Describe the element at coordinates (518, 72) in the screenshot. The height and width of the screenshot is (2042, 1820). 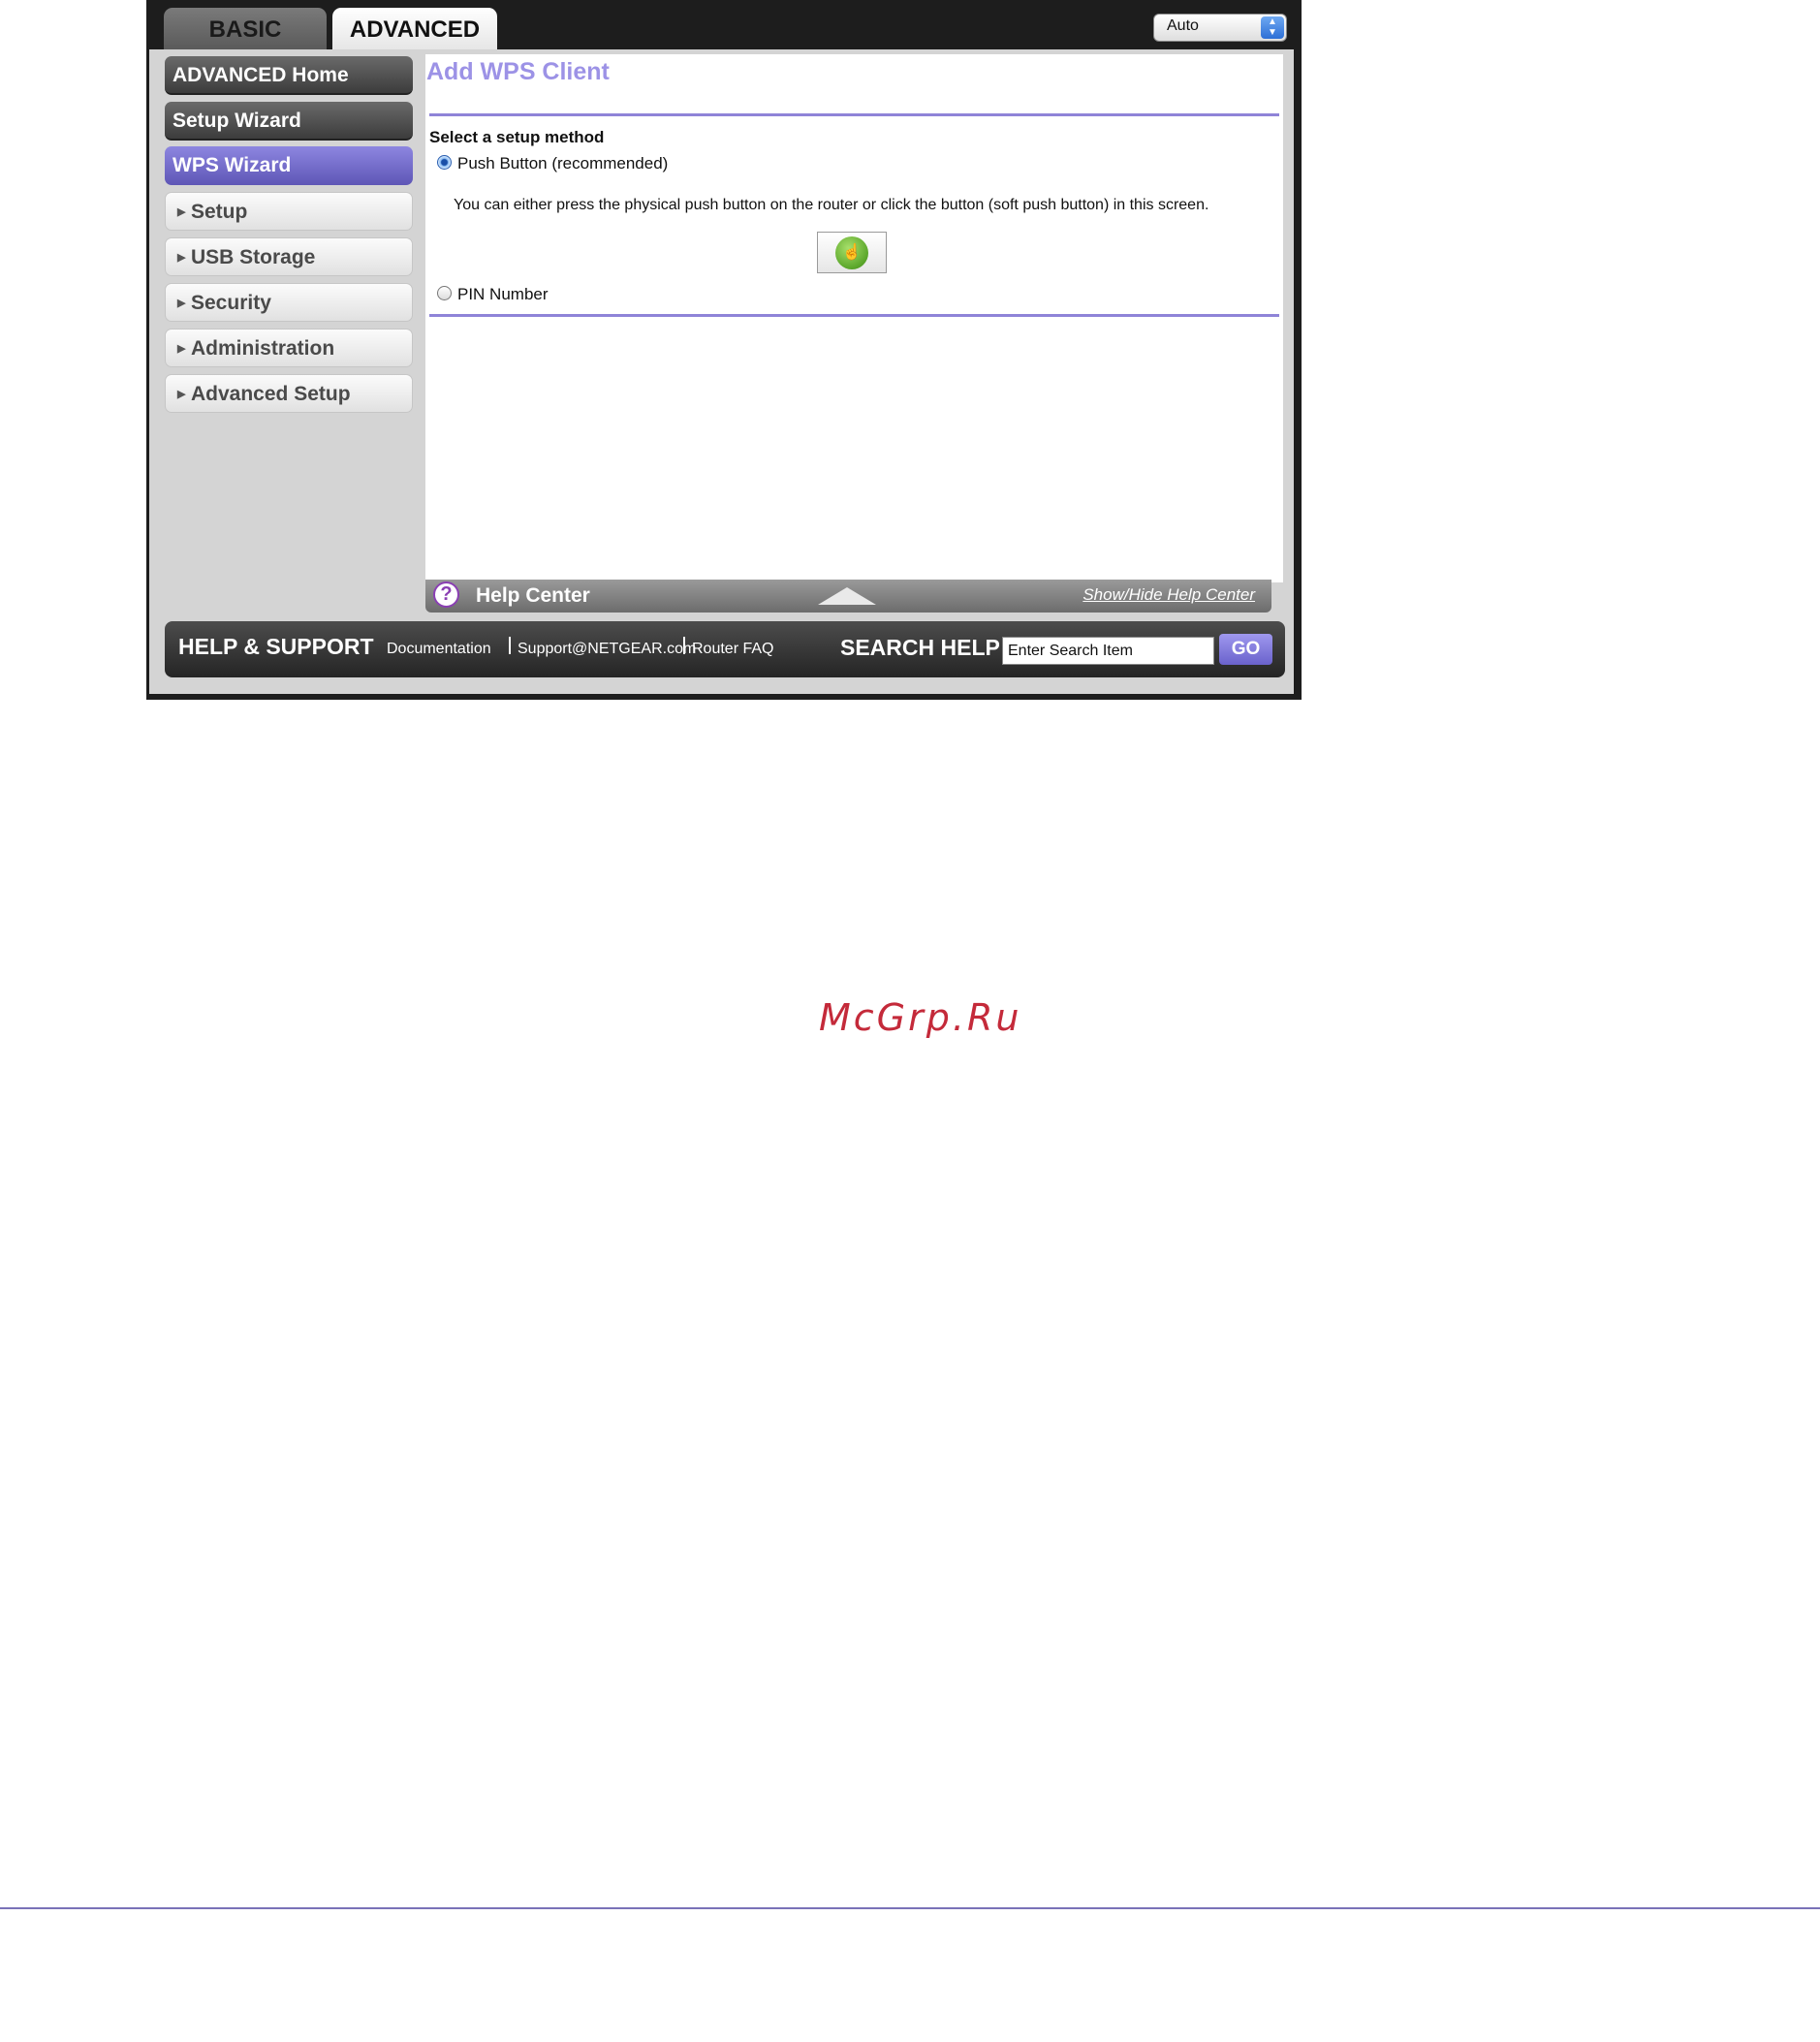
I see `page-title: Add WPS Client` at that location.